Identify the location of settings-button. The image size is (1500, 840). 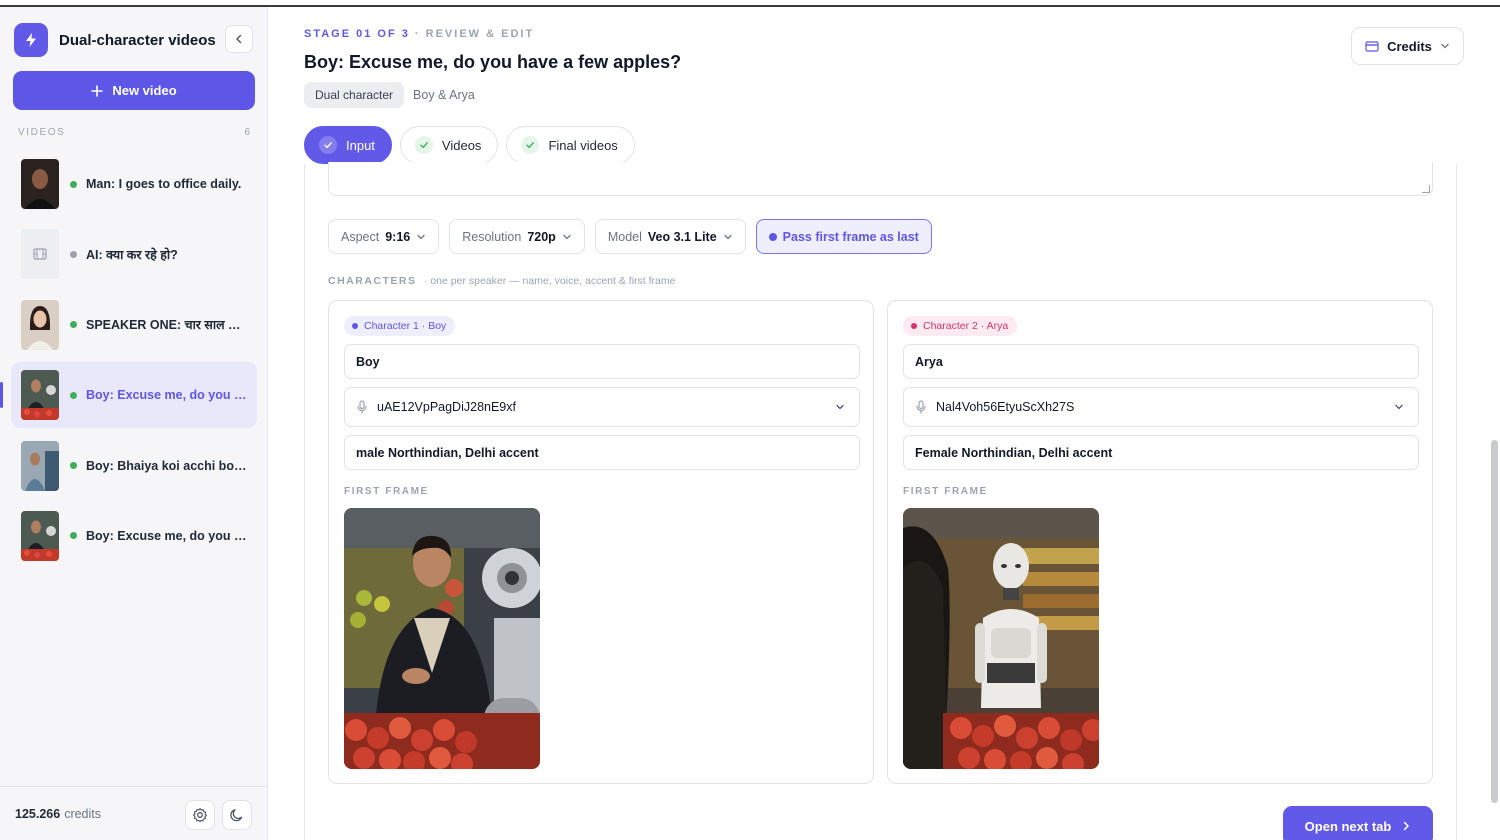
(200, 815).